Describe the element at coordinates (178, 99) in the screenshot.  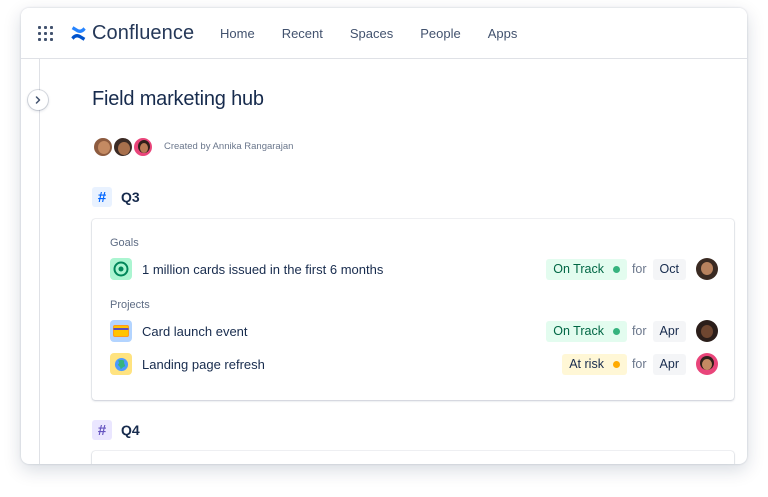
I see `page-title: Field marketing hub` at that location.